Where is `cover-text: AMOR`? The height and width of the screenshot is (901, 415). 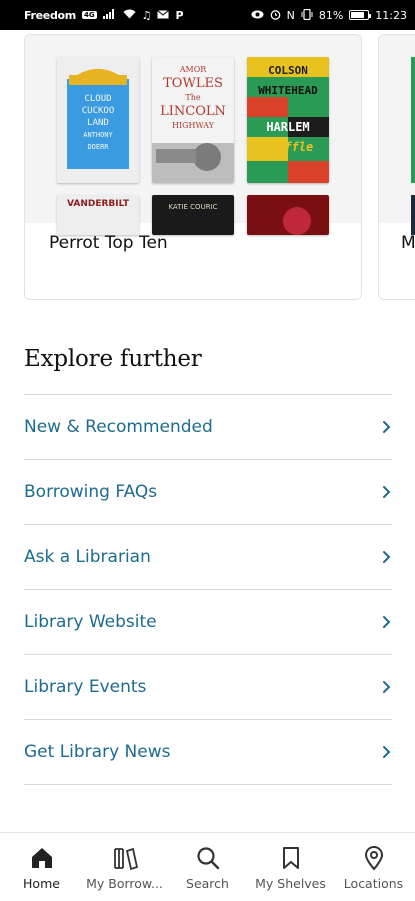 cover-text: AMOR is located at coordinates (193, 69).